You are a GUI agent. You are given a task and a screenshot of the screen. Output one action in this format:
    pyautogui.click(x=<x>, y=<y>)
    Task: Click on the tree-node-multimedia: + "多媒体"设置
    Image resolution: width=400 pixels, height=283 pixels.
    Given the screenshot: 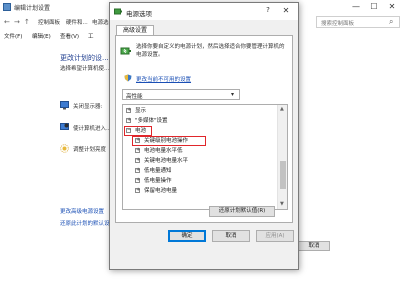 What is the action you would take?
    pyautogui.click(x=196, y=121)
    